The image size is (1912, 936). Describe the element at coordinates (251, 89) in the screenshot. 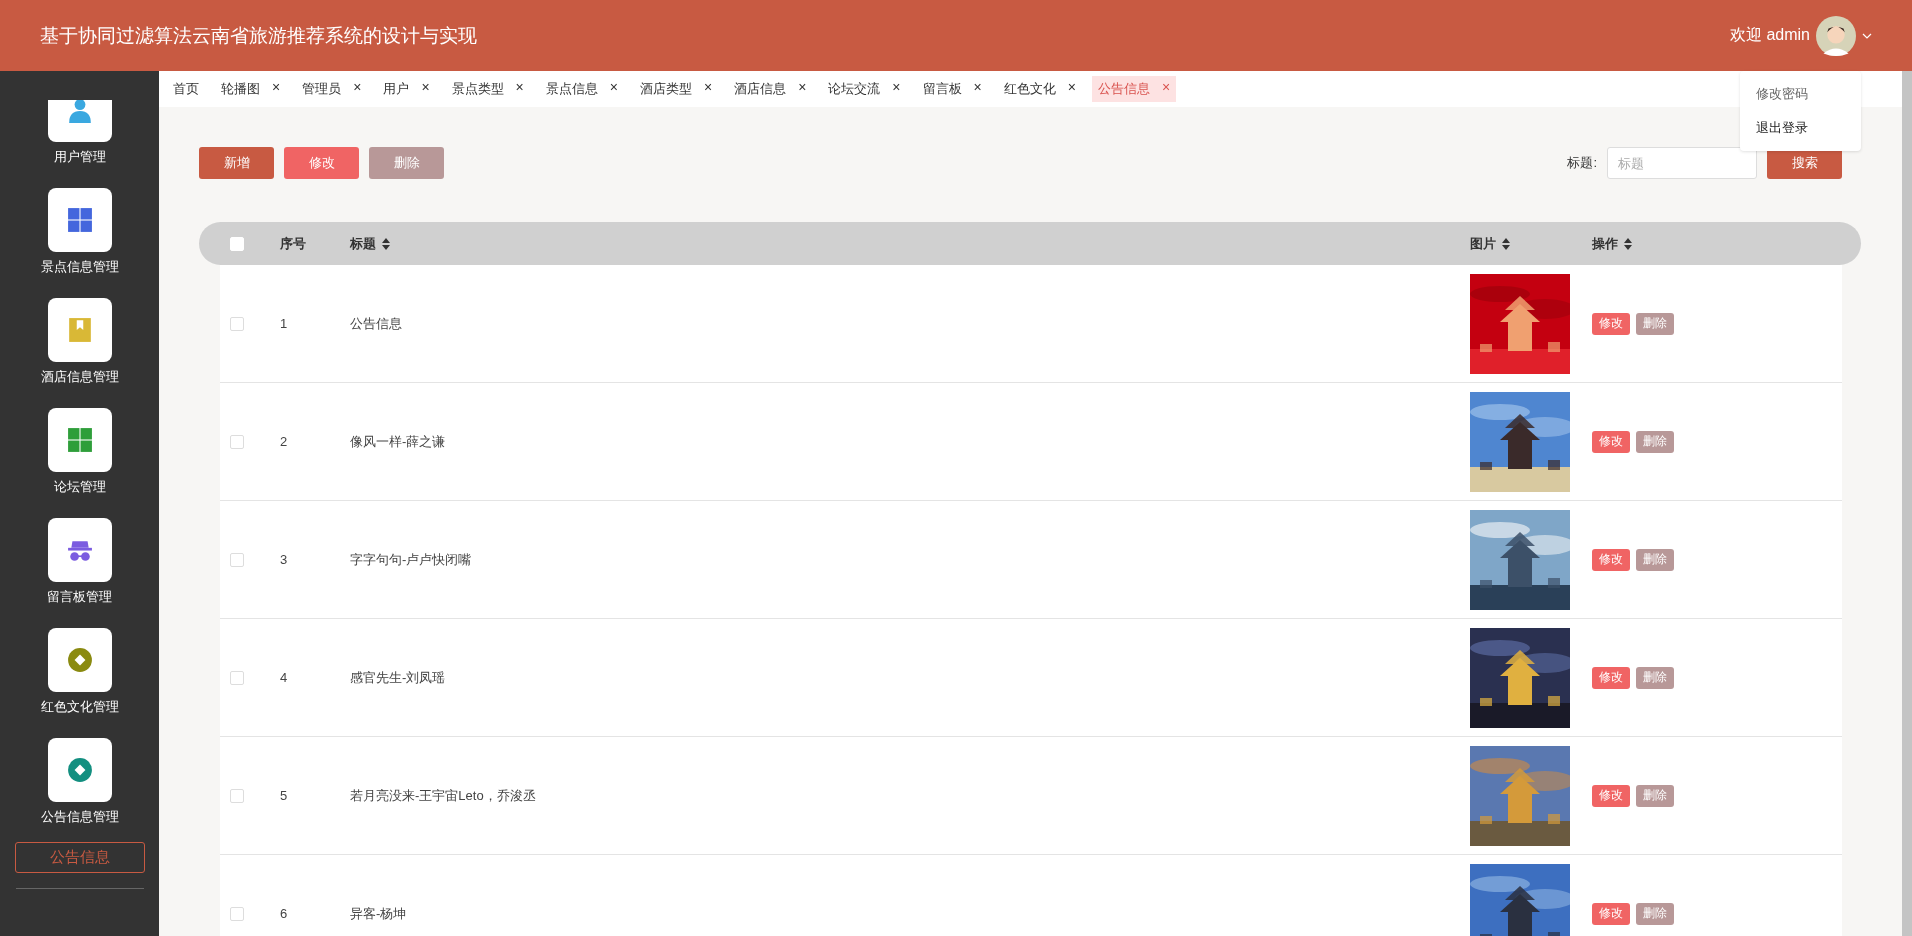

I see `tab: 轮播图 ×` at that location.